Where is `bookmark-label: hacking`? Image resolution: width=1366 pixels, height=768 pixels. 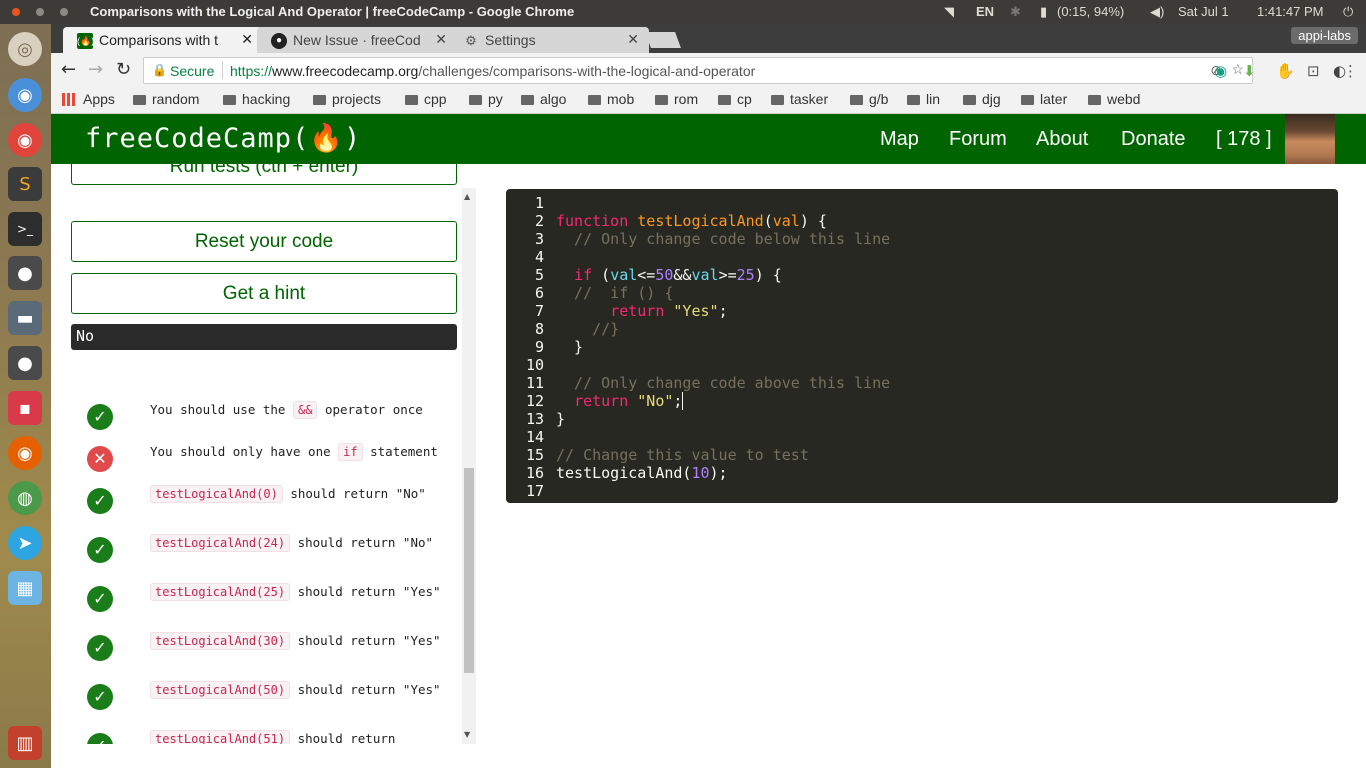
bookmark-label: hacking is located at coordinates (266, 99).